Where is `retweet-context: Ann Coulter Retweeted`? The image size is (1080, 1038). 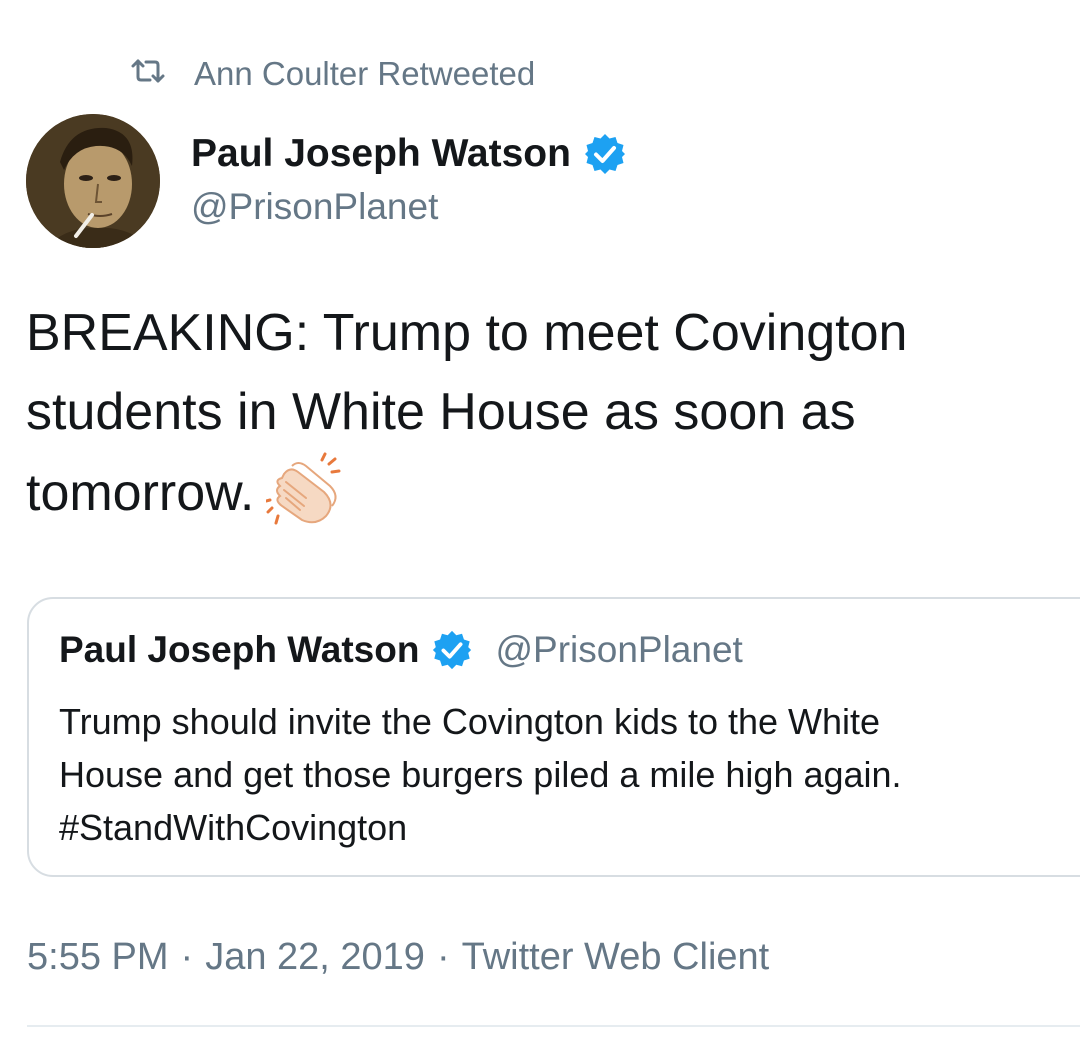 retweet-context: Ann Coulter Retweeted is located at coordinates (332, 74).